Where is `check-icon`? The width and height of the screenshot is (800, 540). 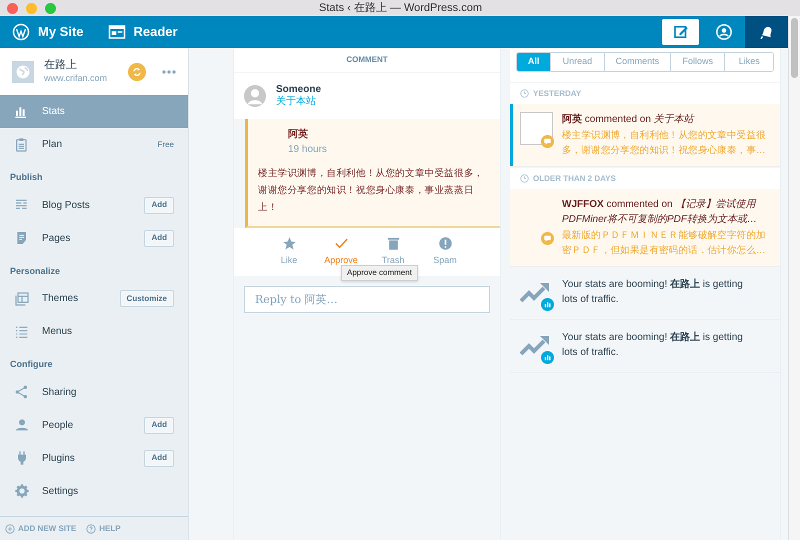 check-icon is located at coordinates (341, 243).